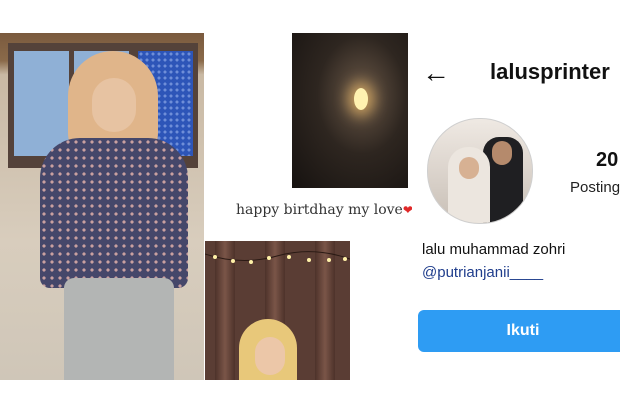 The image size is (620, 413). I want to click on back-arrow-icon: ←, so click(436, 73).